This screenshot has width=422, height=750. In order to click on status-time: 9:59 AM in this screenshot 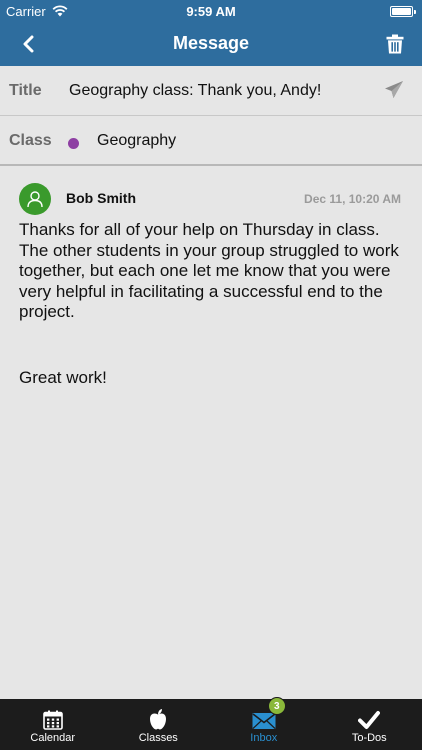, I will do `click(211, 11)`.